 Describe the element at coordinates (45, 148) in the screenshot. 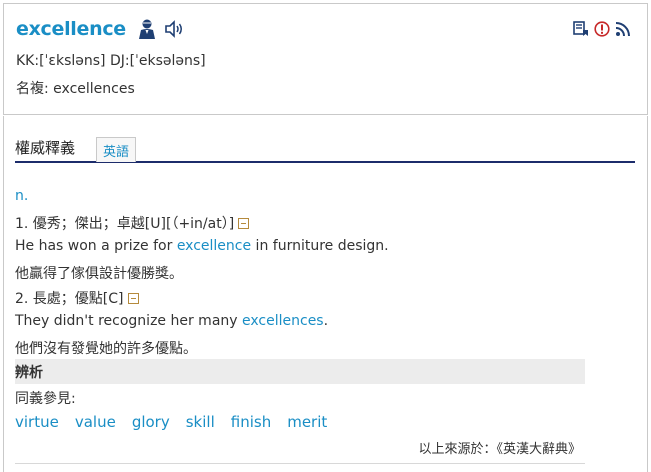

I see `section-title: 權威釋義` at that location.